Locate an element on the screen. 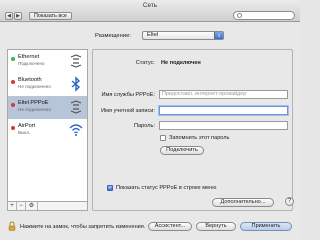  show-status-label: Показать статус PPPoE в строке меню is located at coordinates (166, 188).